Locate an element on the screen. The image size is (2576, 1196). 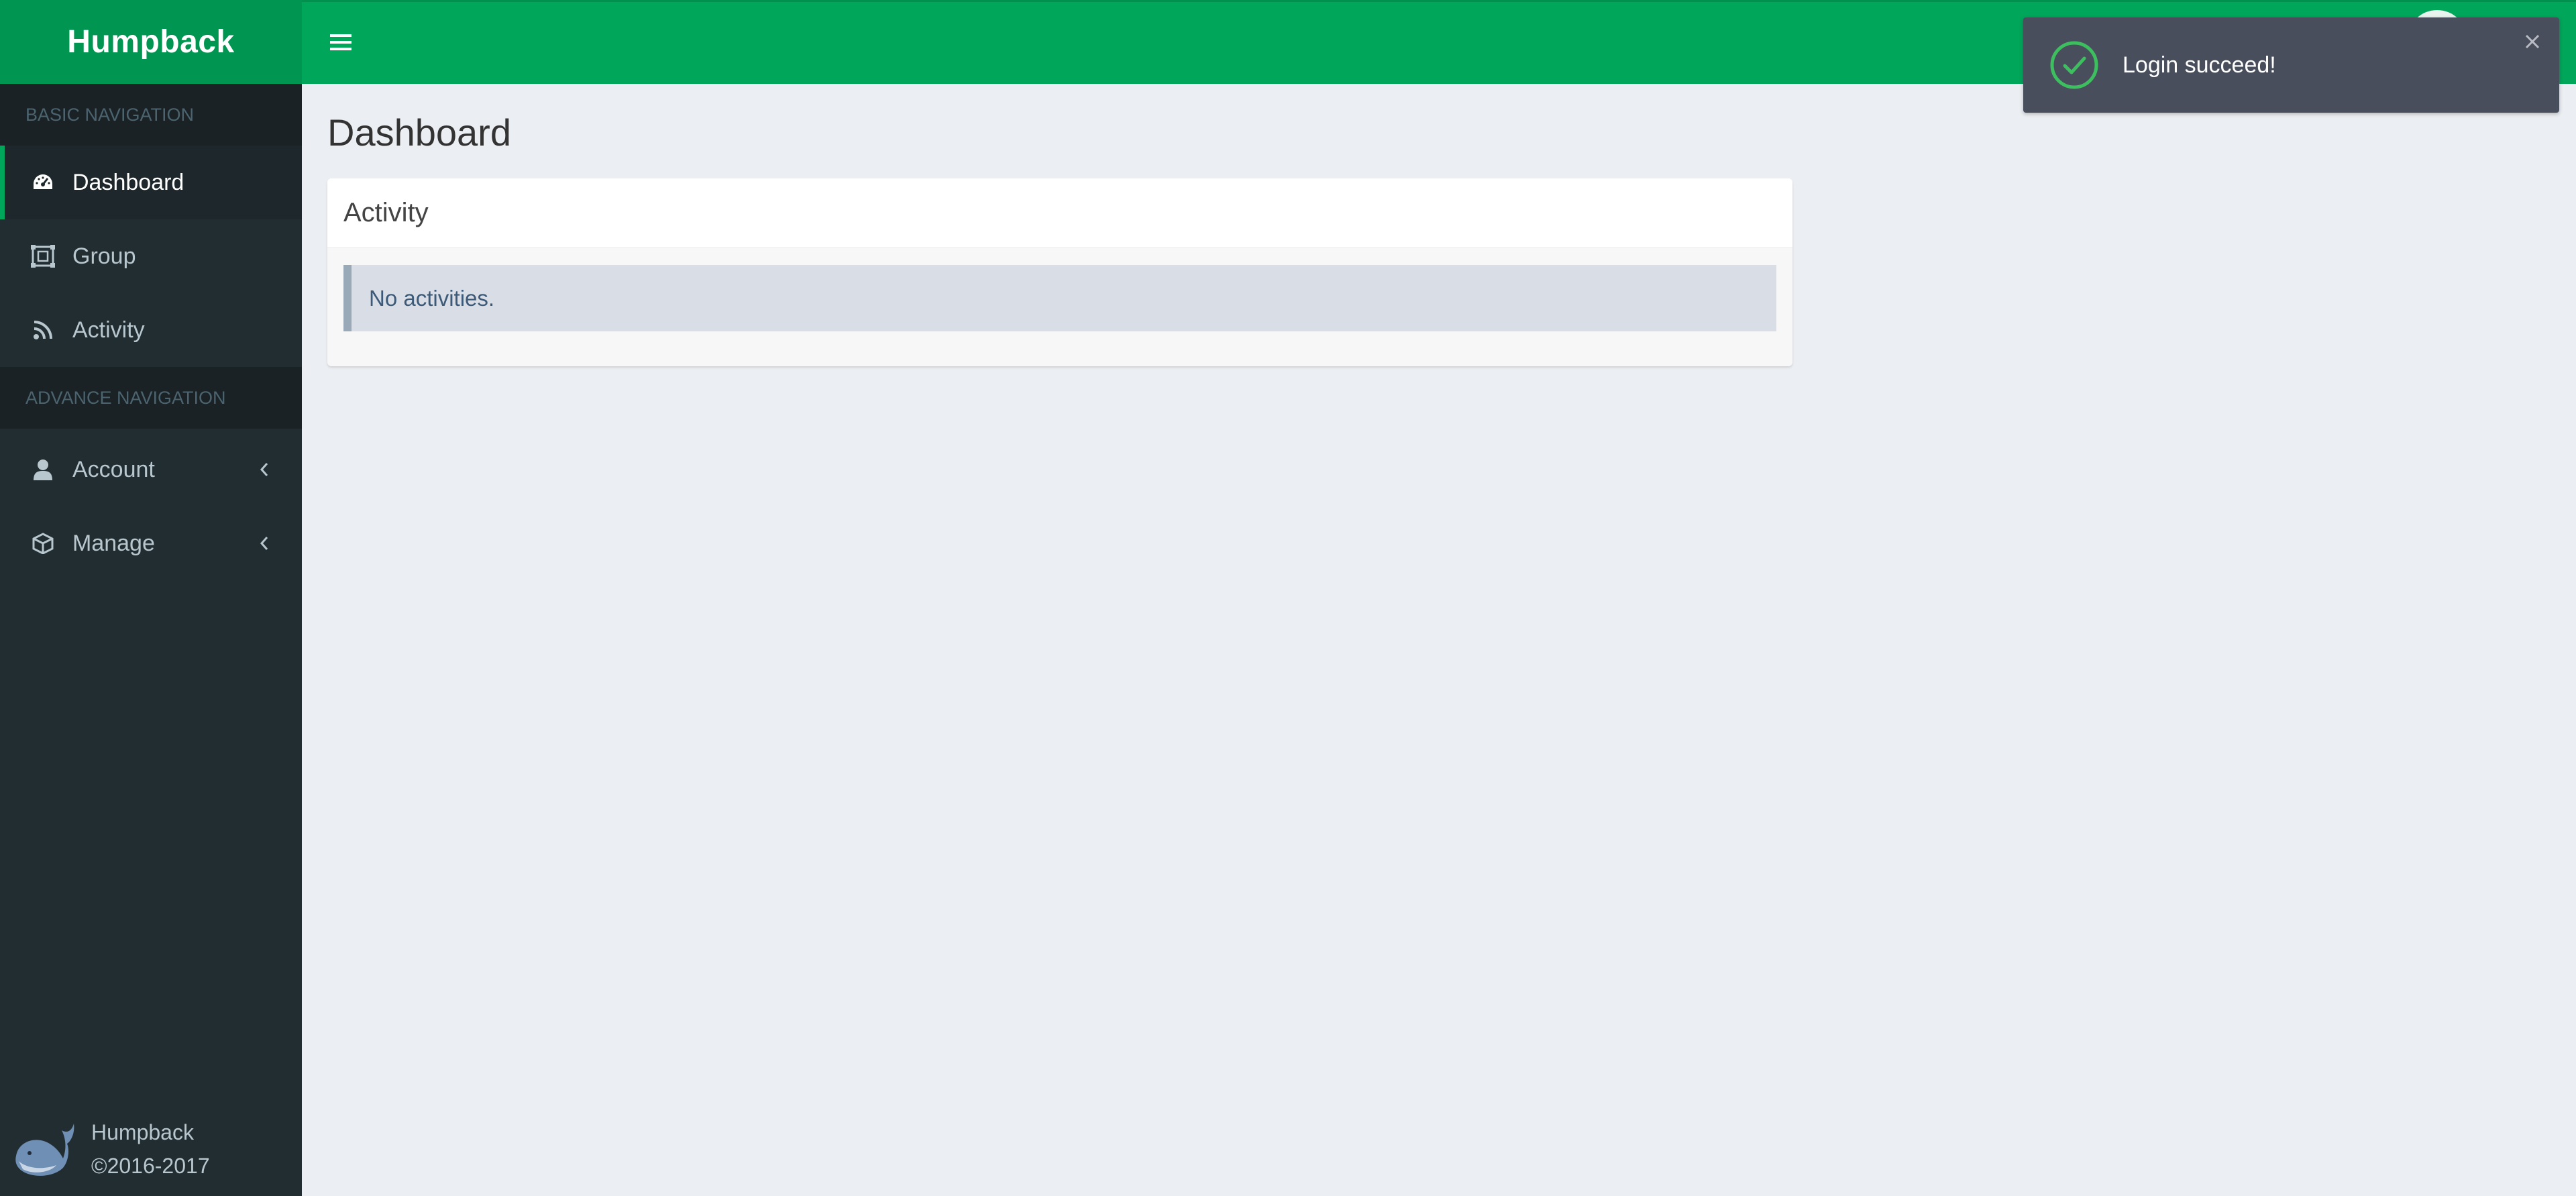
group-frame-icon is located at coordinates (43, 256).